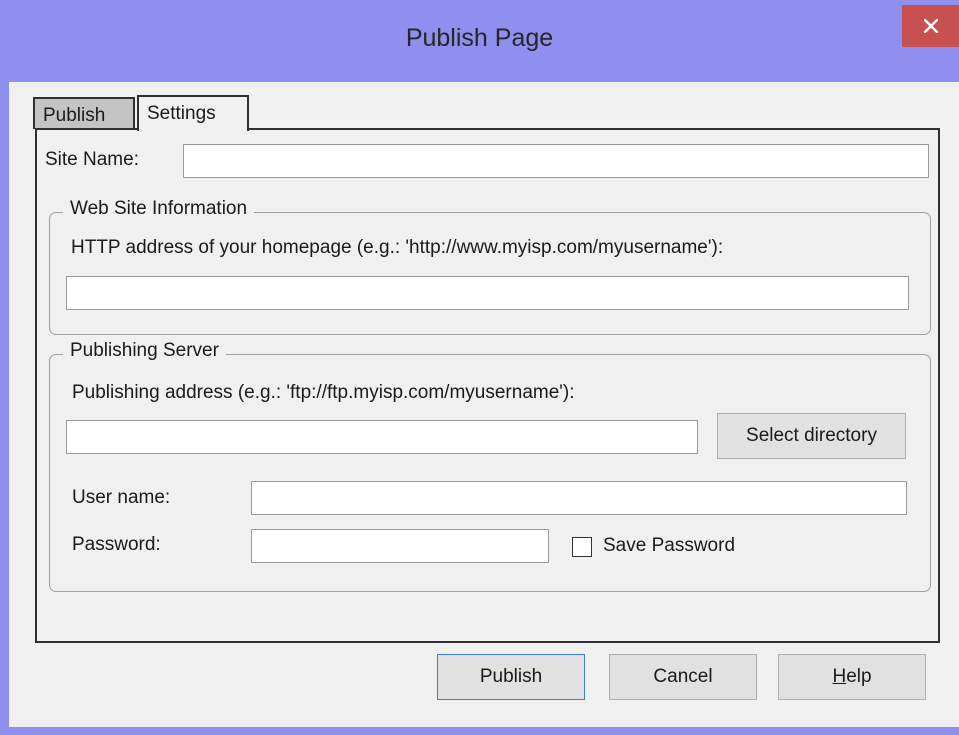  Describe the element at coordinates (116, 544) in the screenshot. I see `password-label: Password:` at that location.